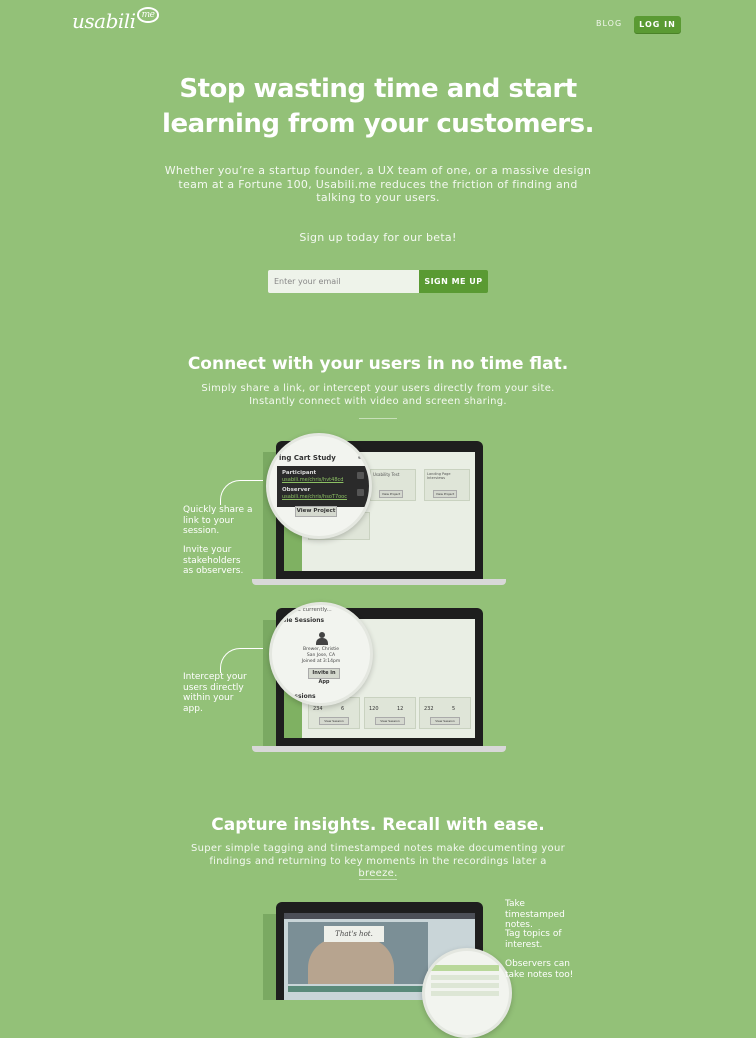 The height and width of the screenshot is (1038, 756). I want to click on observer-link: usabili.me/chris/hsoT7ooc, so click(314, 497).